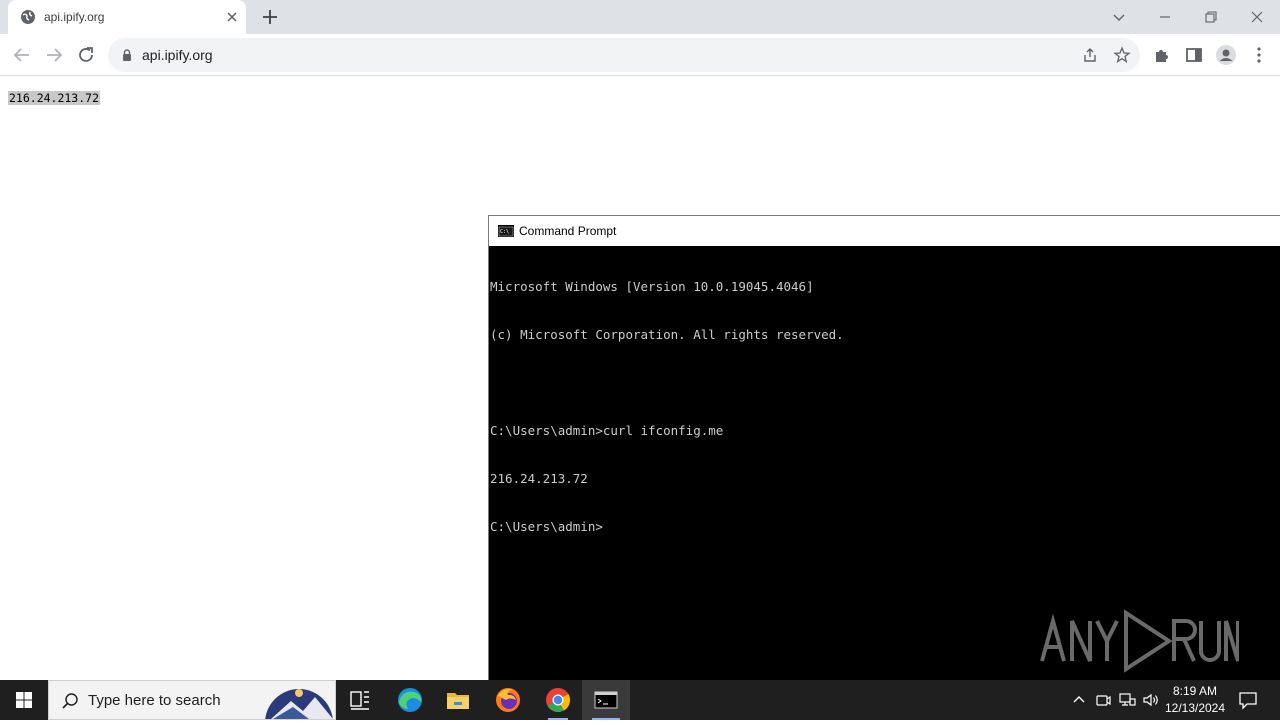  Describe the element at coordinates (74, 17) in the screenshot. I see `tab-title: api.ipify.org` at that location.